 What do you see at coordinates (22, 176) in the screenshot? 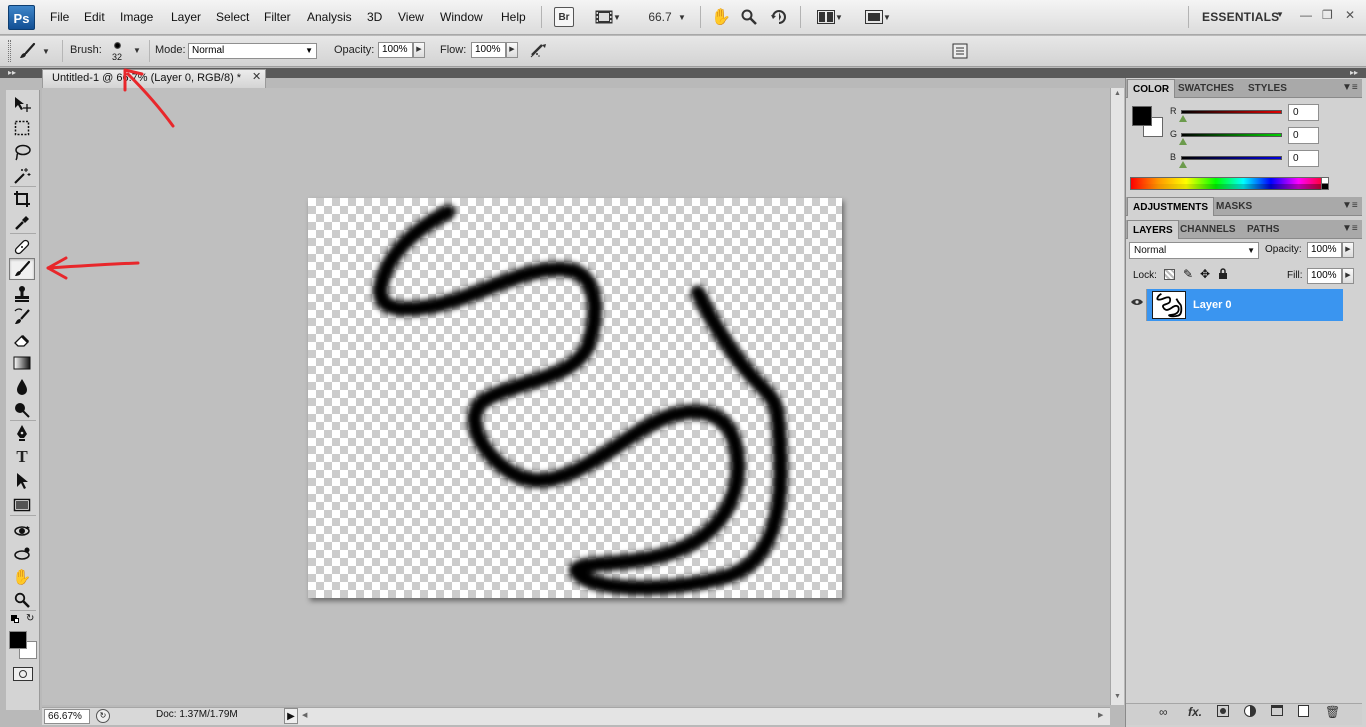
I see `magic-wand-tool` at bounding box center [22, 176].